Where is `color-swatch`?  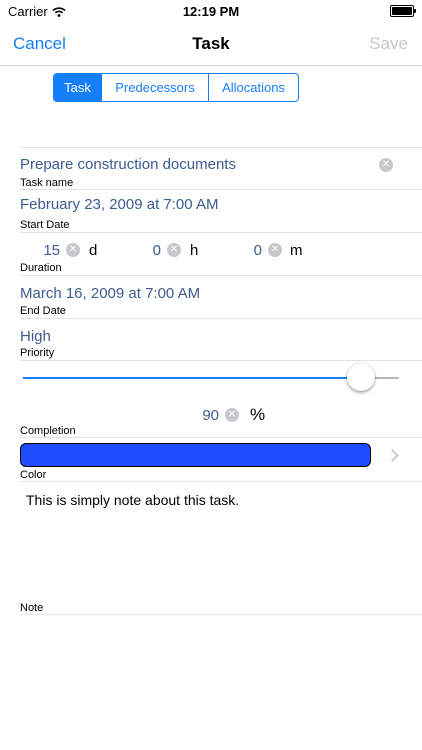
color-swatch is located at coordinates (195, 455).